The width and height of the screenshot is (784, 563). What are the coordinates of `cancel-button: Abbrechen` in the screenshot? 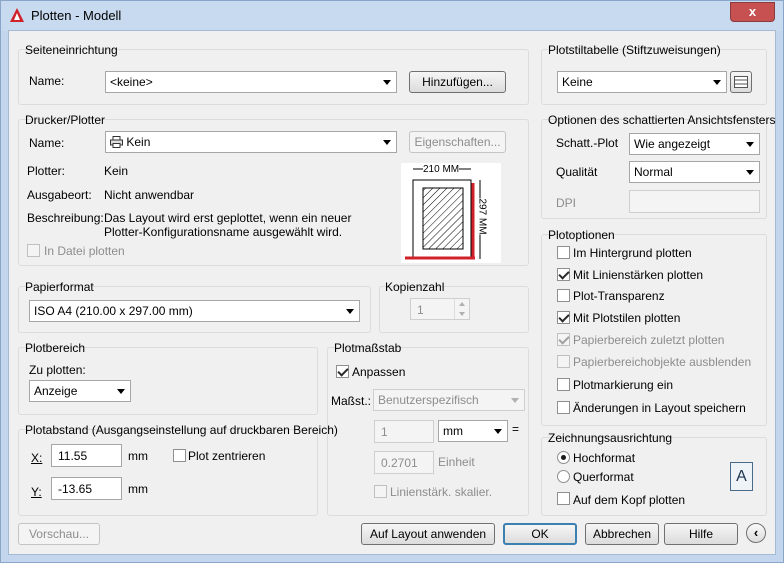 It's located at (622, 534).